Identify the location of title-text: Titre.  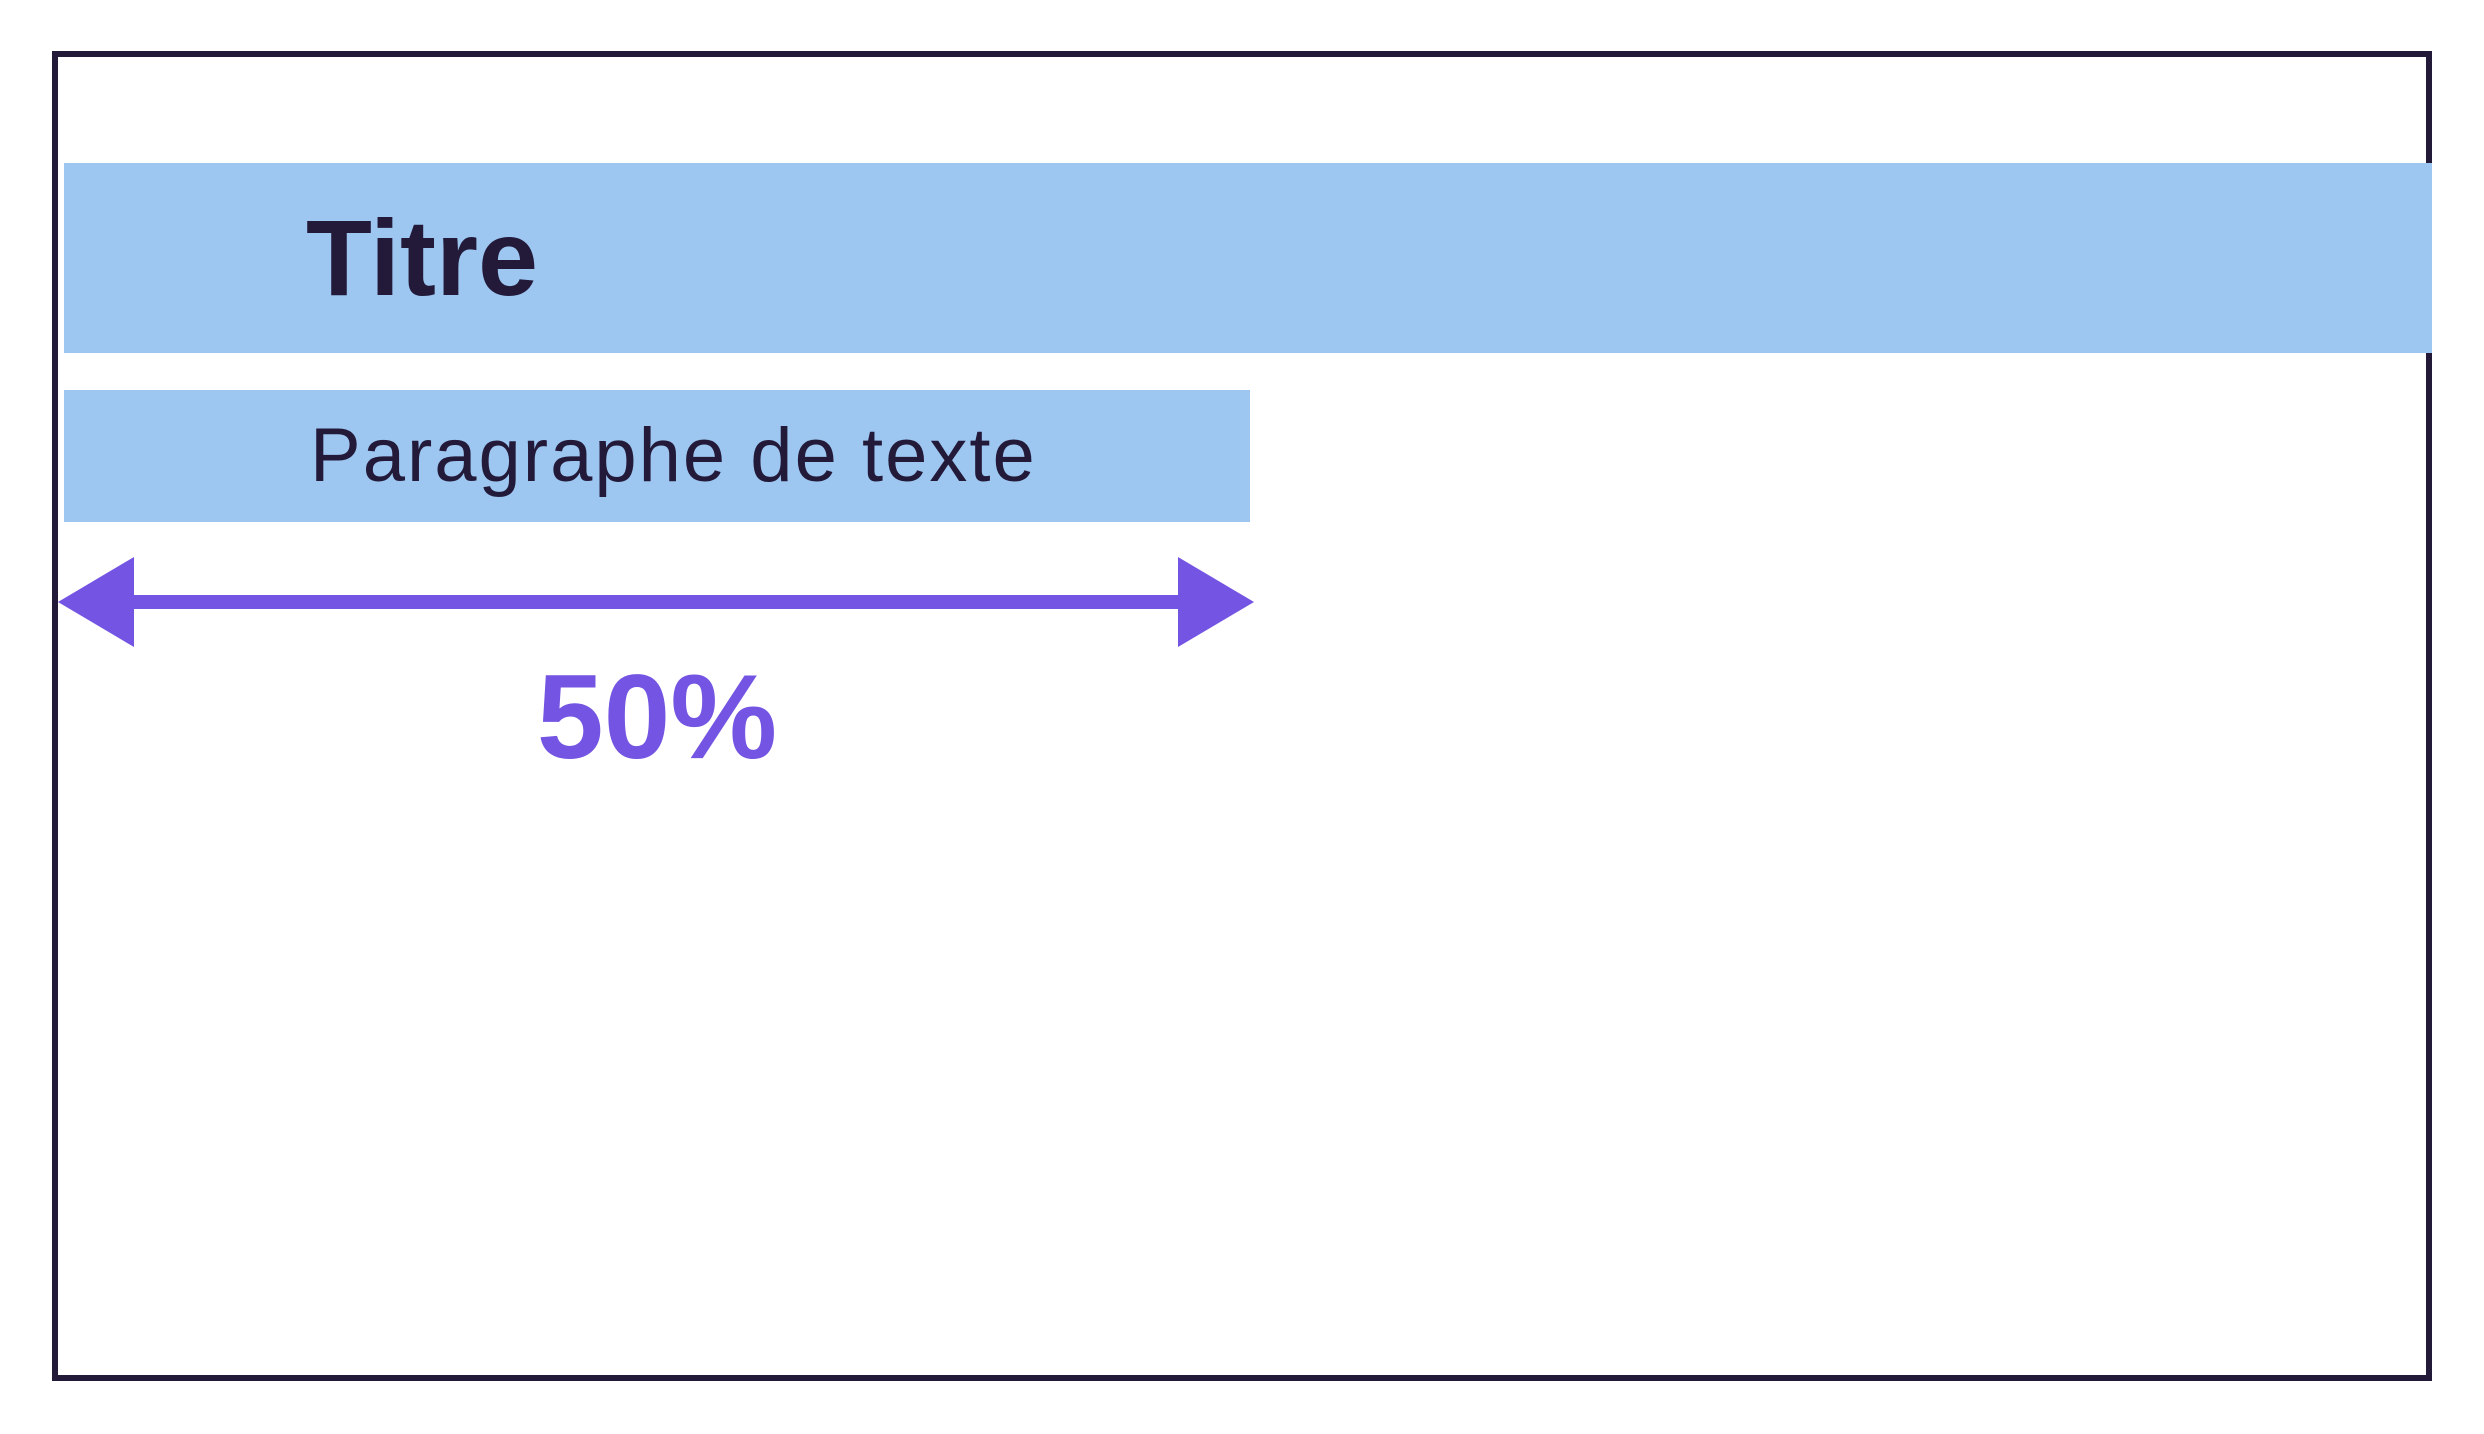
(422, 257).